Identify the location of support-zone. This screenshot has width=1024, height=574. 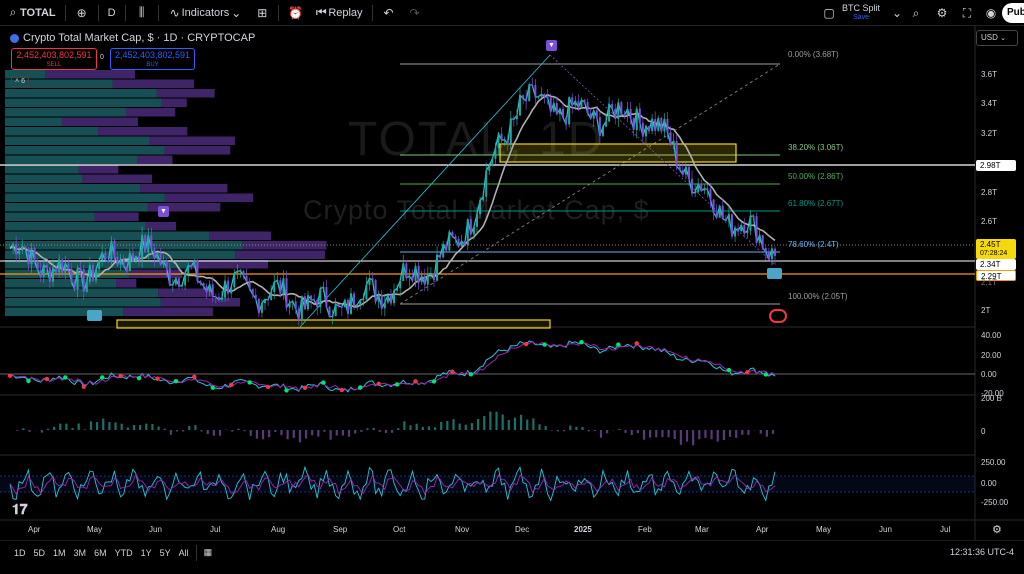
(333, 324).